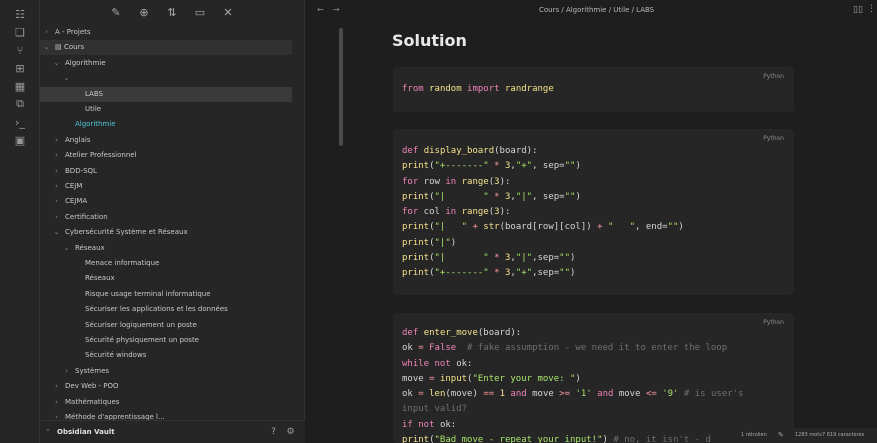 The height and width of the screenshot is (443, 877). I want to click on tree-item: › Systèmes, so click(166, 371).